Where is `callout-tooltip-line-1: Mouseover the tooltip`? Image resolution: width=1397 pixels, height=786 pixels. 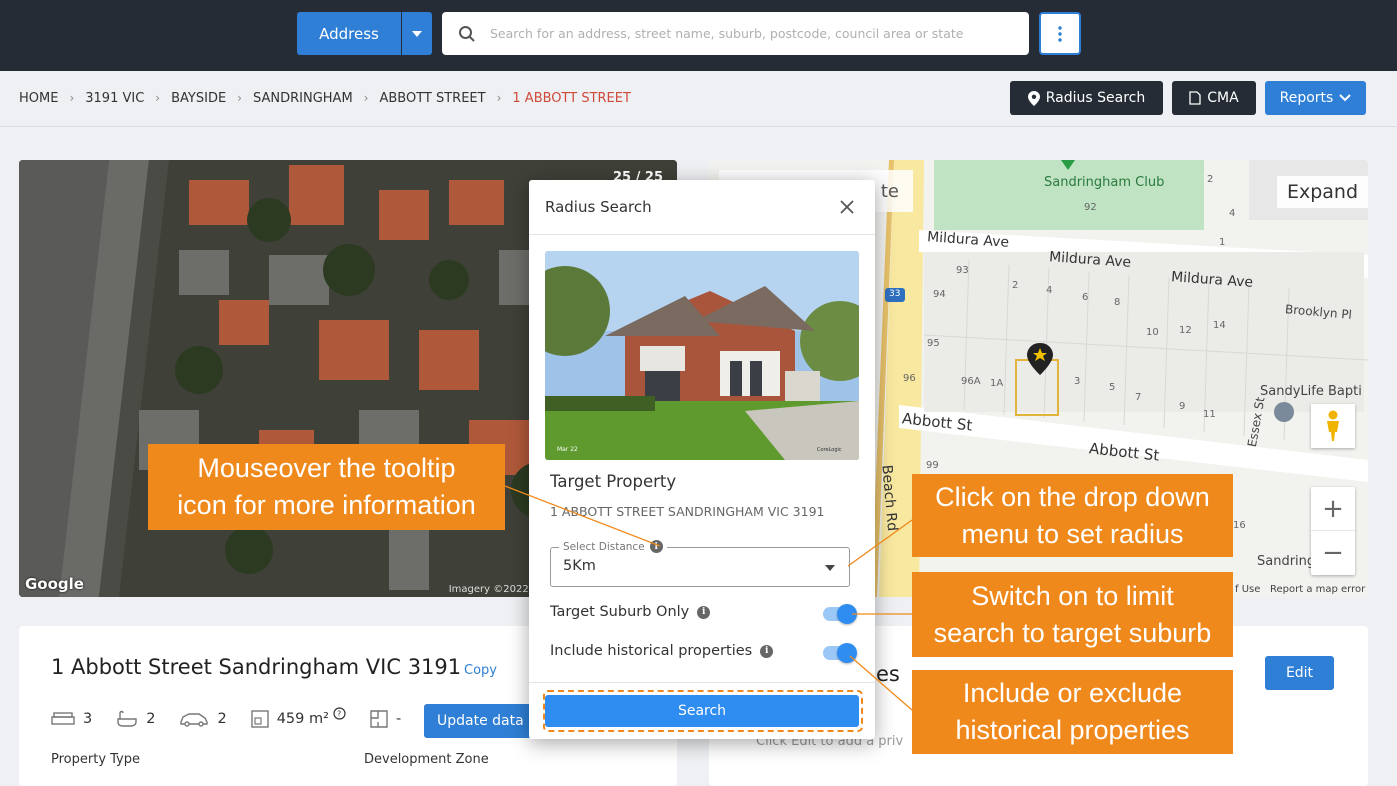
callout-tooltip-line-1: Mouseover the tooltip is located at coordinates (326, 468).